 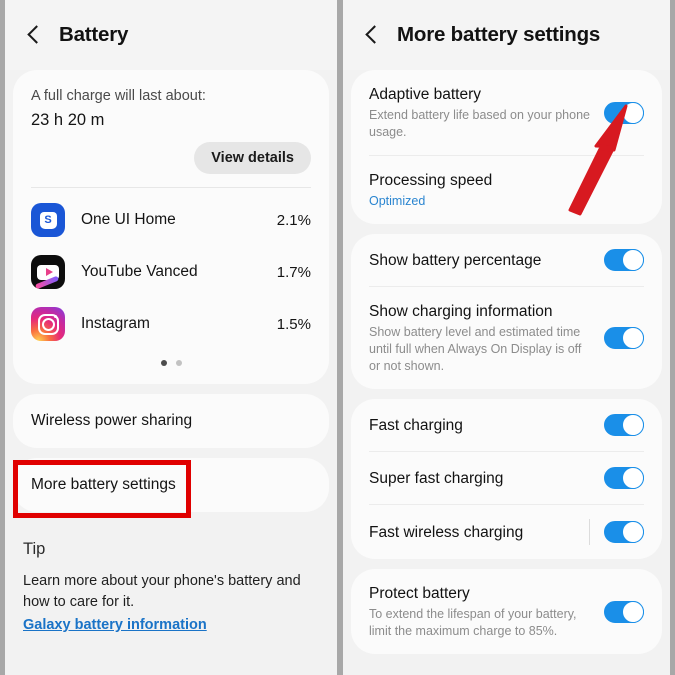 I want to click on toggle-separator, so click(x=589, y=532).